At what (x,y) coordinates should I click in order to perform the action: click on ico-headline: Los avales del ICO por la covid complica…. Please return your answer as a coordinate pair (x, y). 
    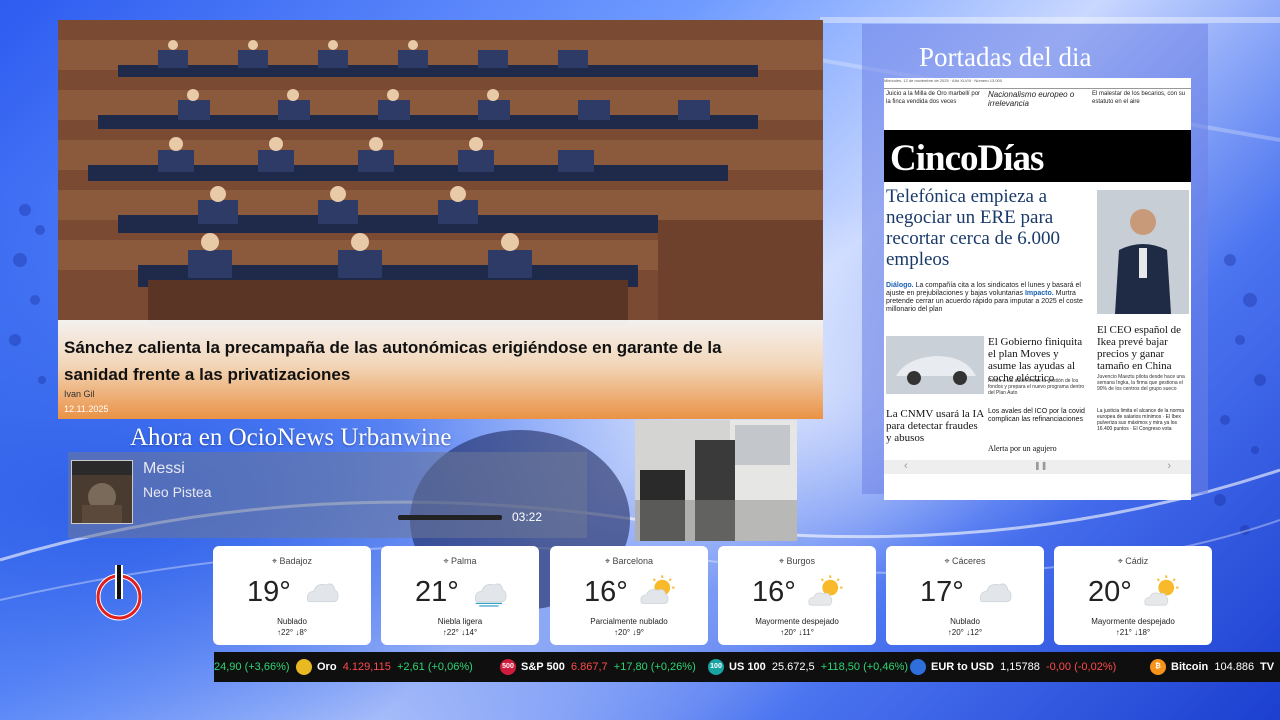
    Looking at the image, I should click on (1036, 415).